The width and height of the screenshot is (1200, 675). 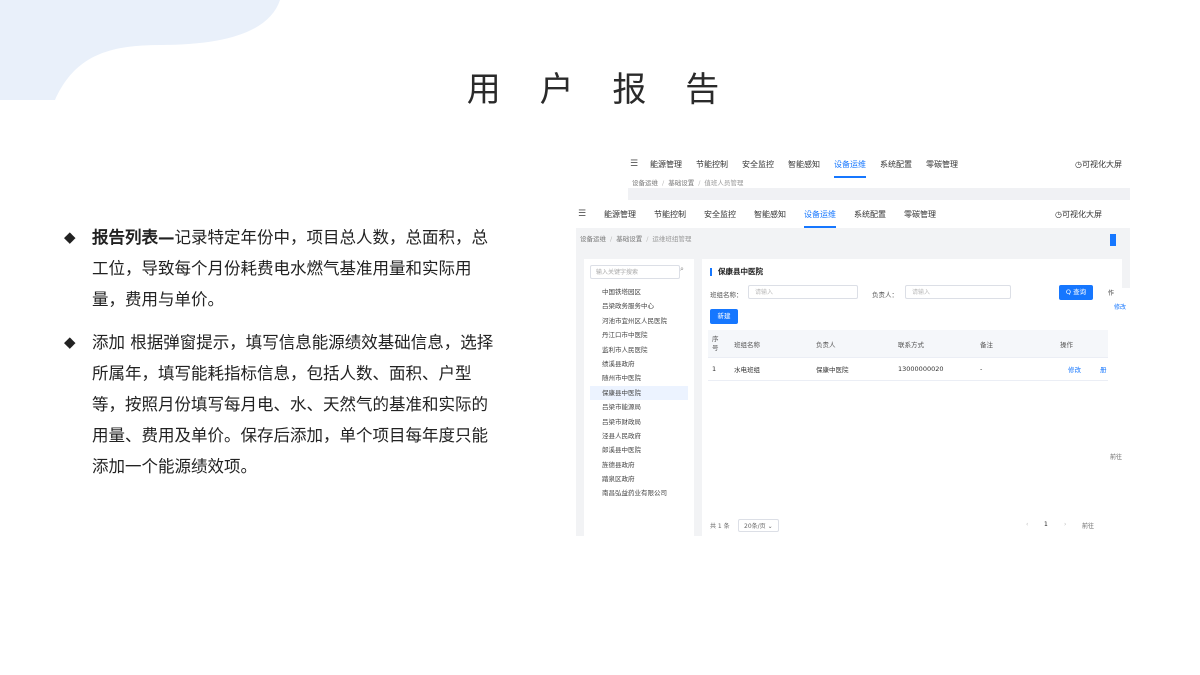 I want to click on table-header: 序 号 班组名称 负责人 联系方式 备注 操作, so click(x=913, y=344).